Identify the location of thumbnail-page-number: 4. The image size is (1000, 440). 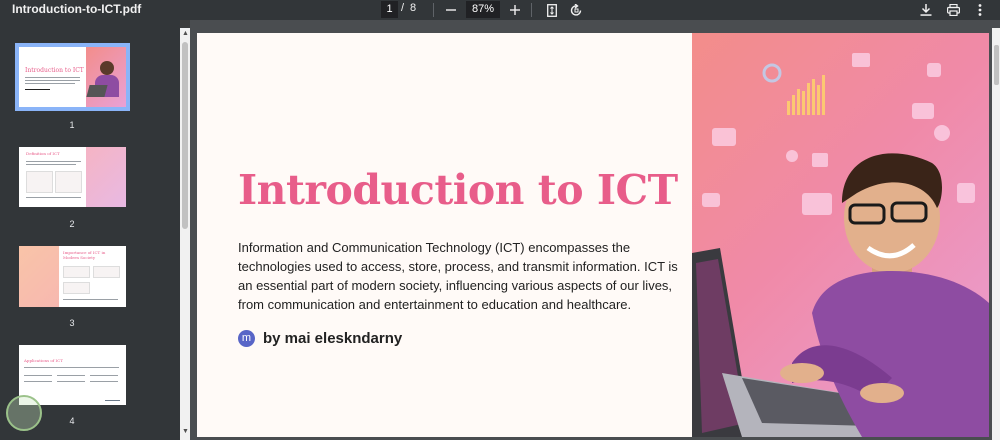
(72, 421).